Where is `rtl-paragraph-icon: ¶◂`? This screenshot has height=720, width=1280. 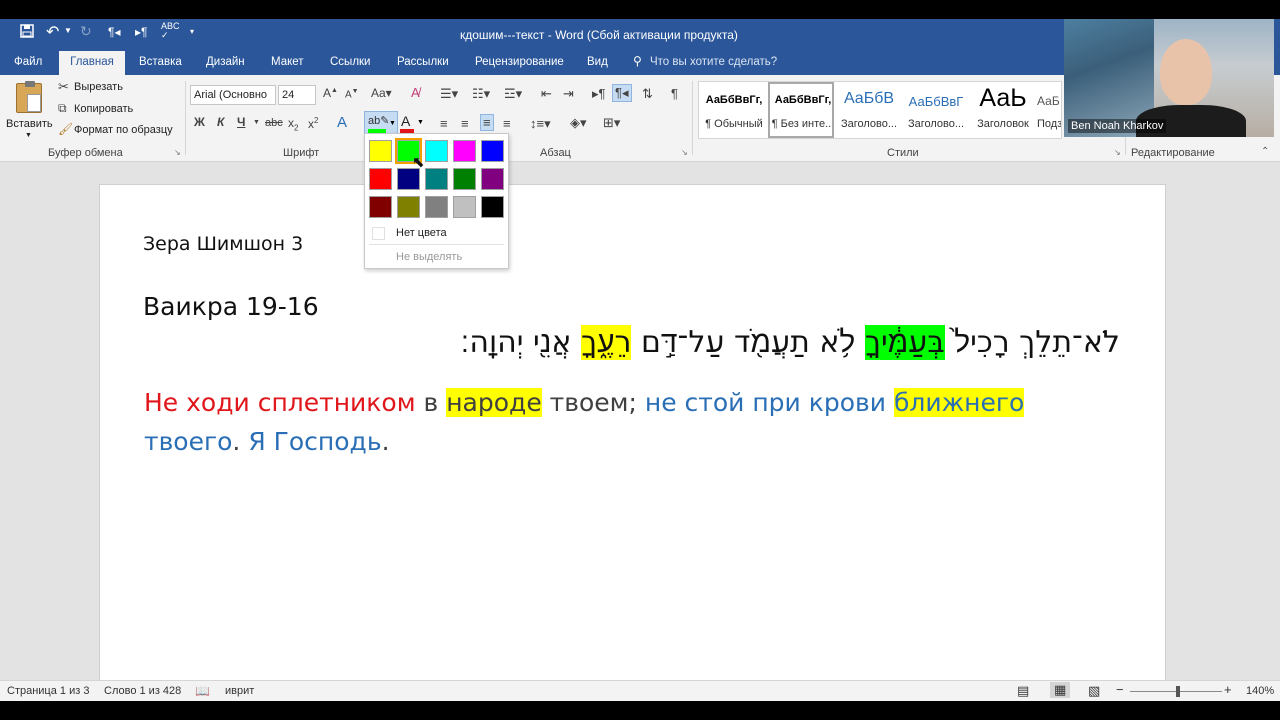 rtl-paragraph-icon: ¶◂ is located at coordinates (622, 93).